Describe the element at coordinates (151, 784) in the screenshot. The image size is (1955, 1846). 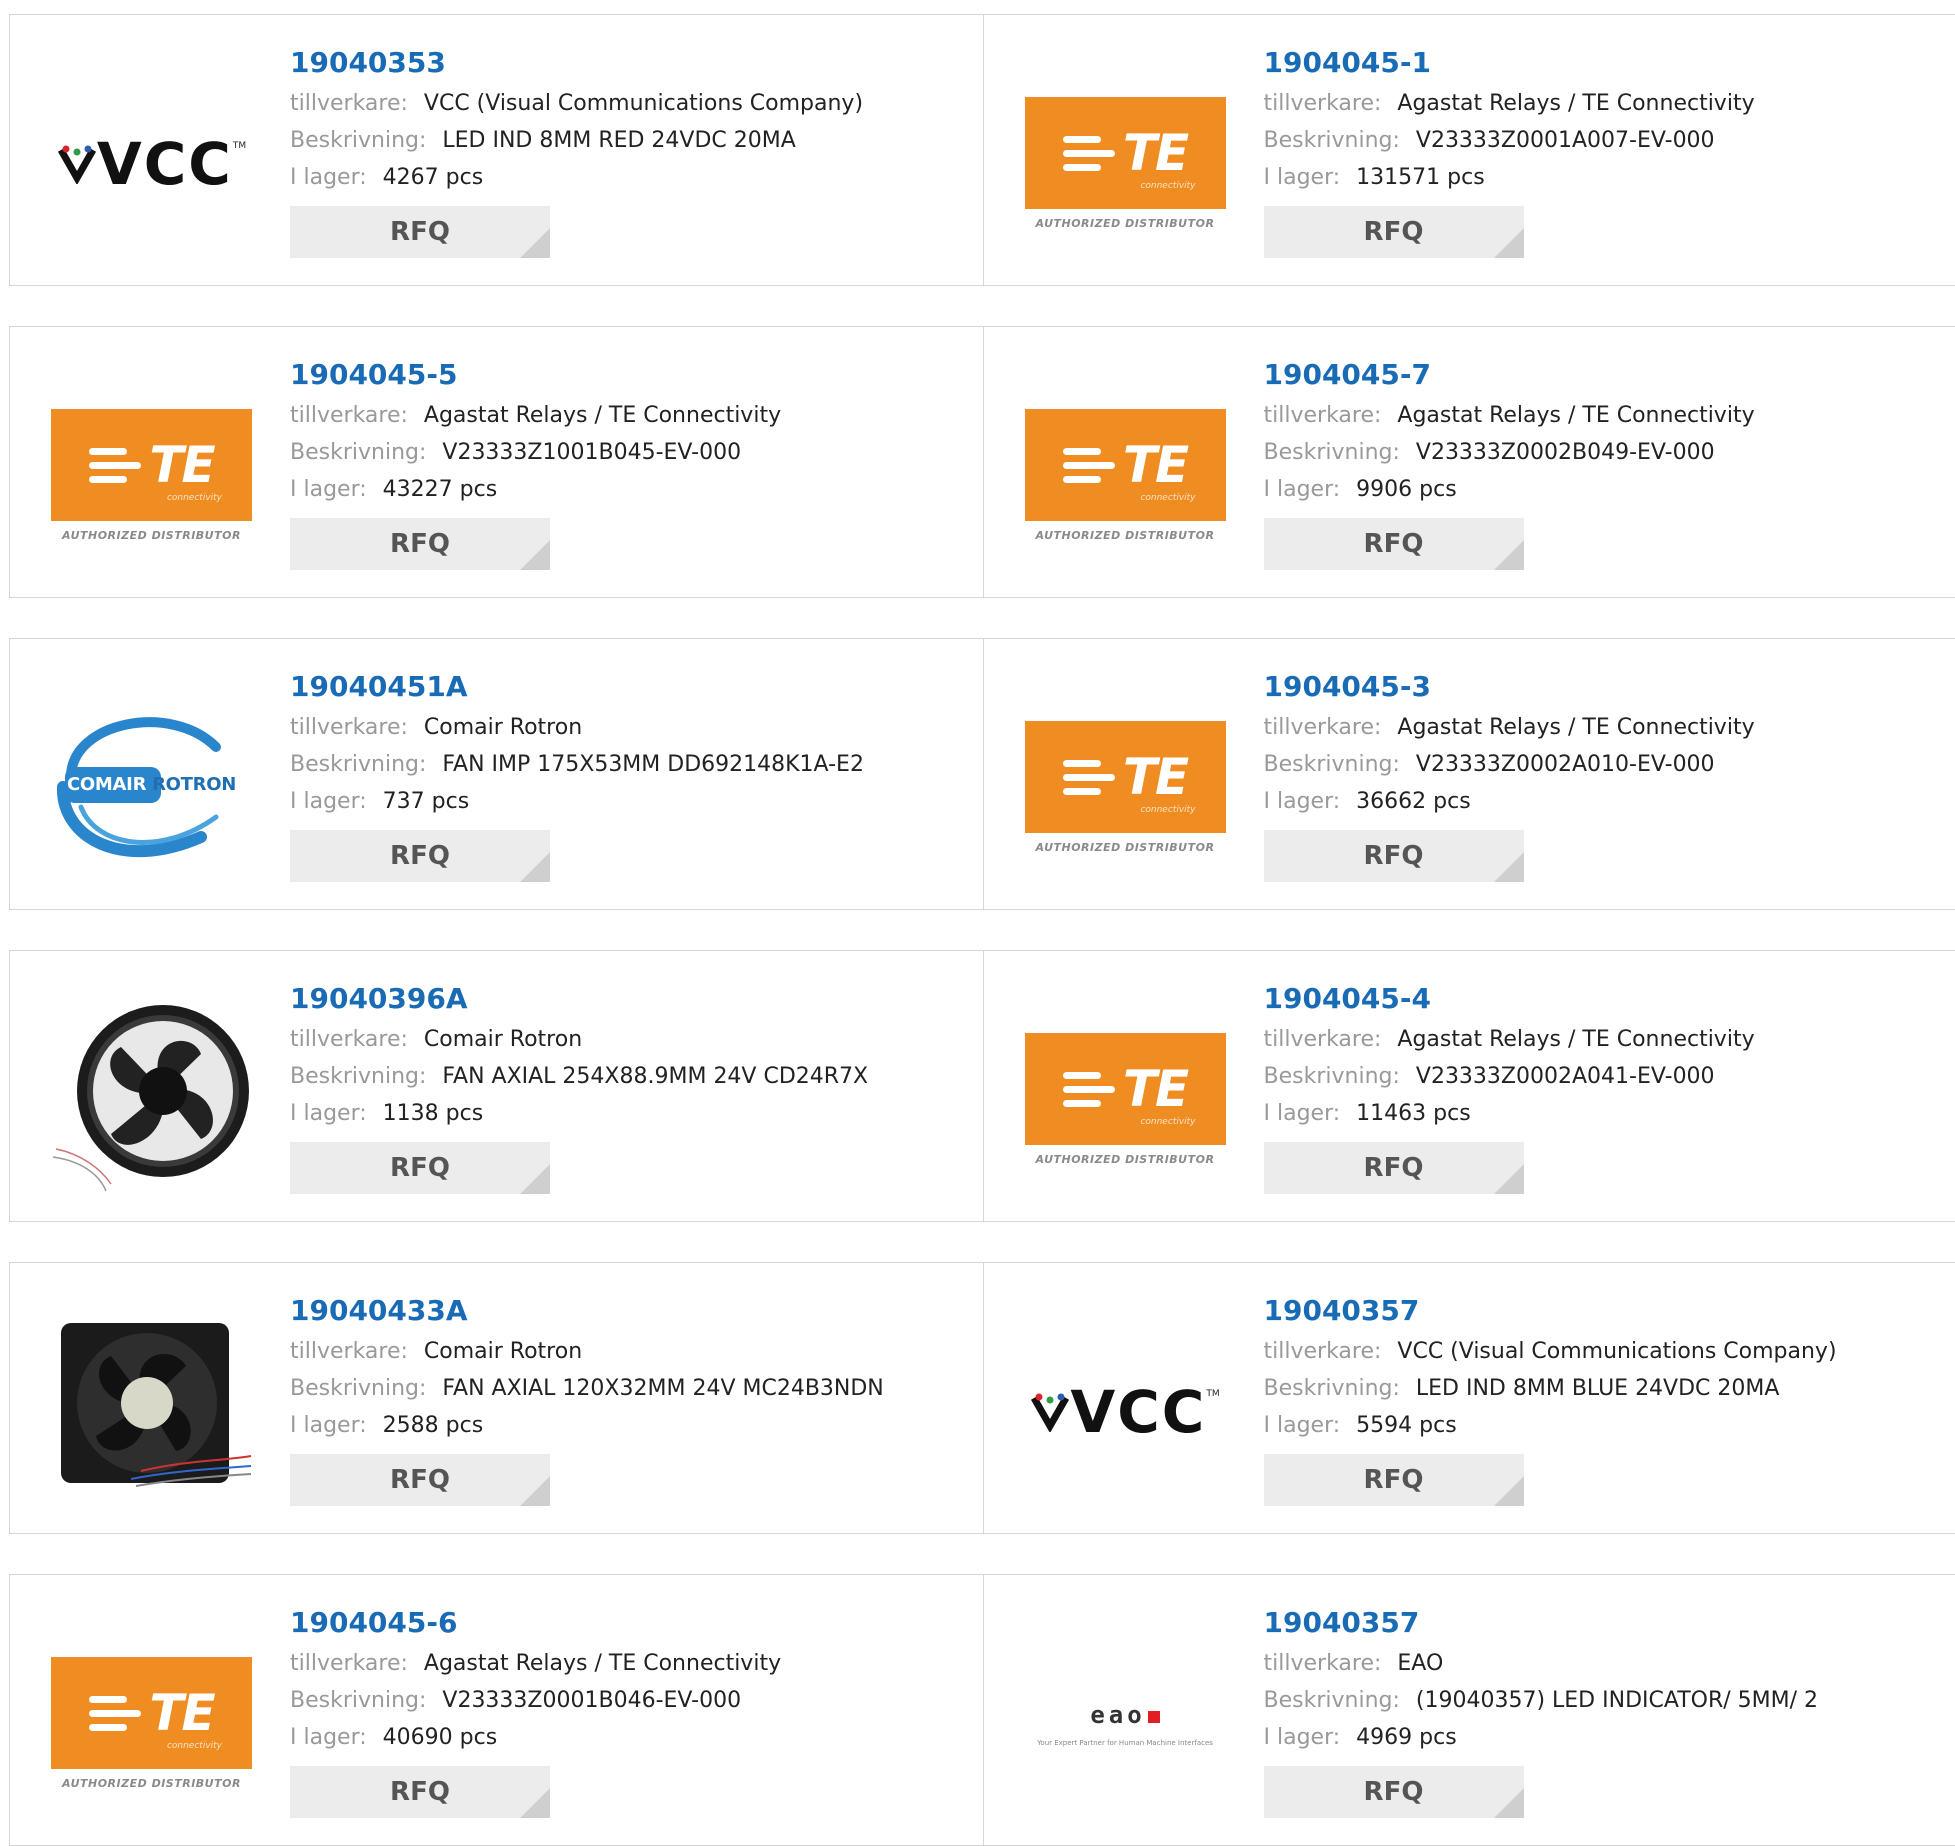
I see `comair-rotron-text: COMAIR ROTRON` at that location.